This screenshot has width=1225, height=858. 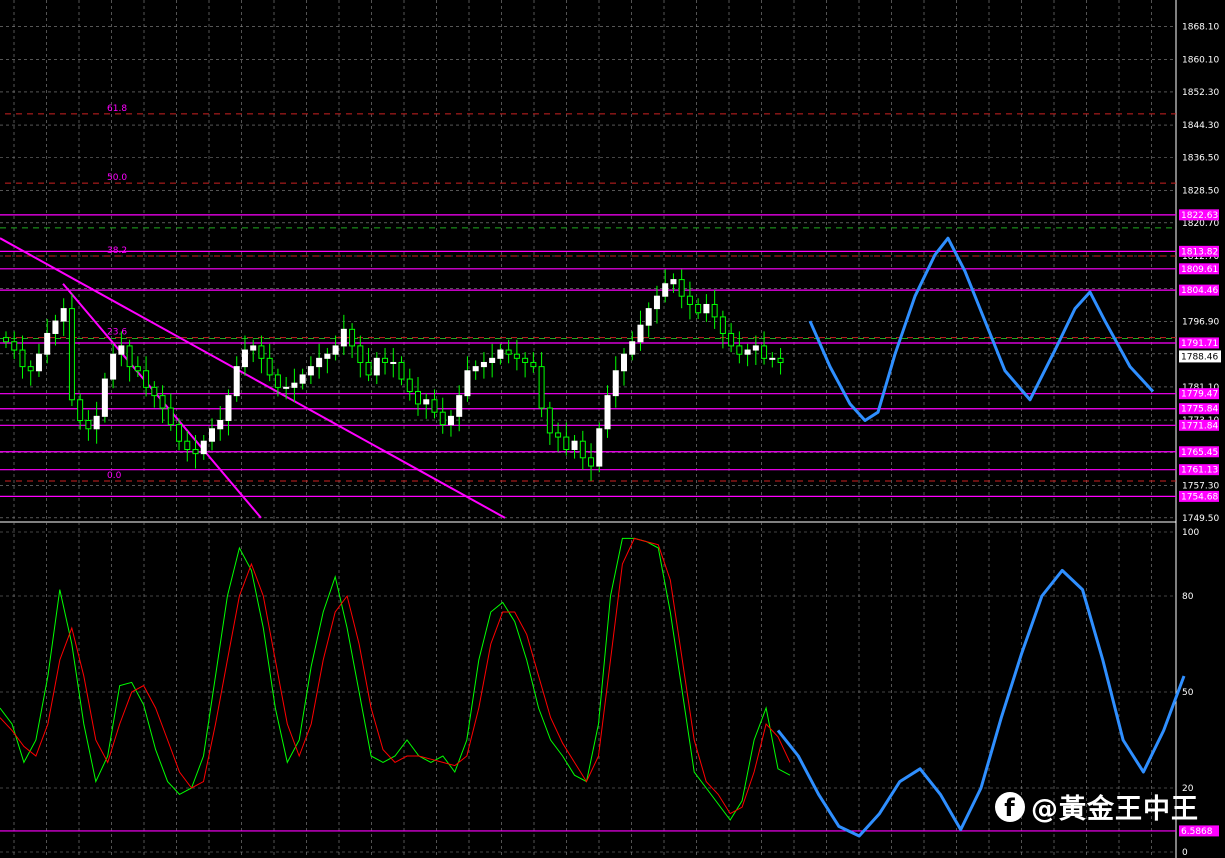 What do you see at coordinates (1199, 497) in the screenshot?
I see `level-label: 1754.68` at bounding box center [1199, 497].